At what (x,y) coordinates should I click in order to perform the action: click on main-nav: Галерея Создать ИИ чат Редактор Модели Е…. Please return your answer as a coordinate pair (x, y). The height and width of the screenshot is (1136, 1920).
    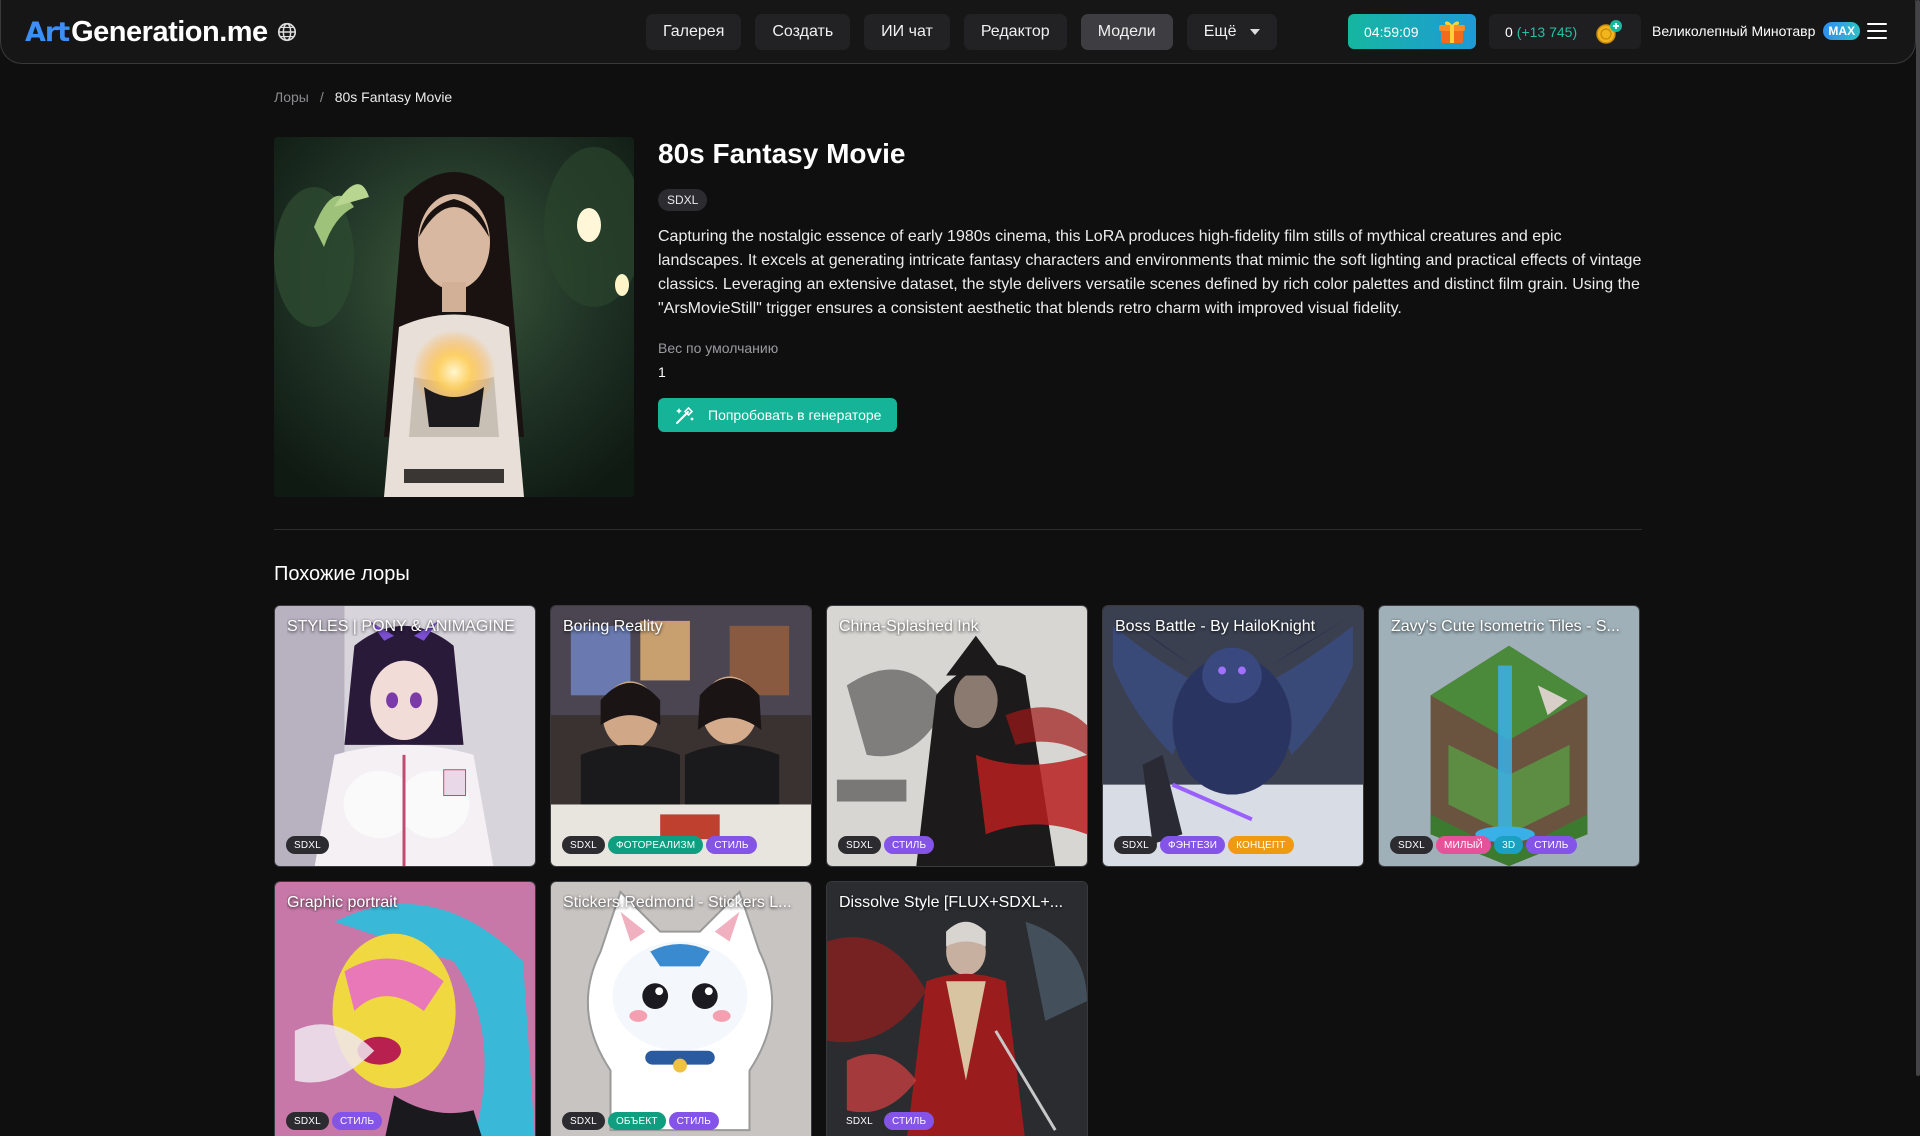
    Looking at the image, I should click on (962, 32).